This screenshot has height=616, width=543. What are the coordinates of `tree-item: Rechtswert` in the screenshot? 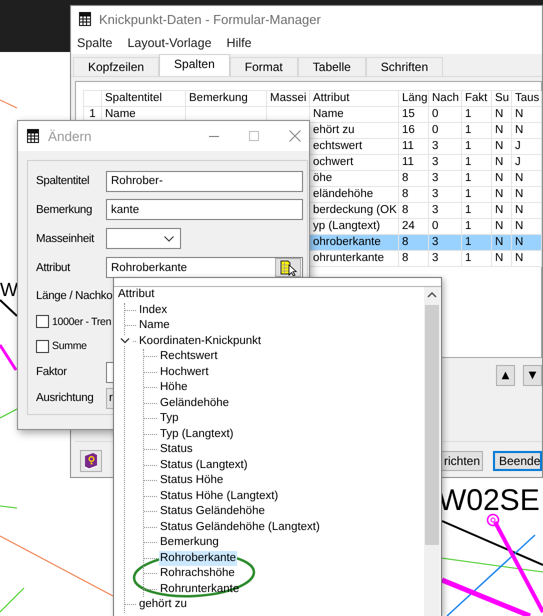 It's located at (189, 356).